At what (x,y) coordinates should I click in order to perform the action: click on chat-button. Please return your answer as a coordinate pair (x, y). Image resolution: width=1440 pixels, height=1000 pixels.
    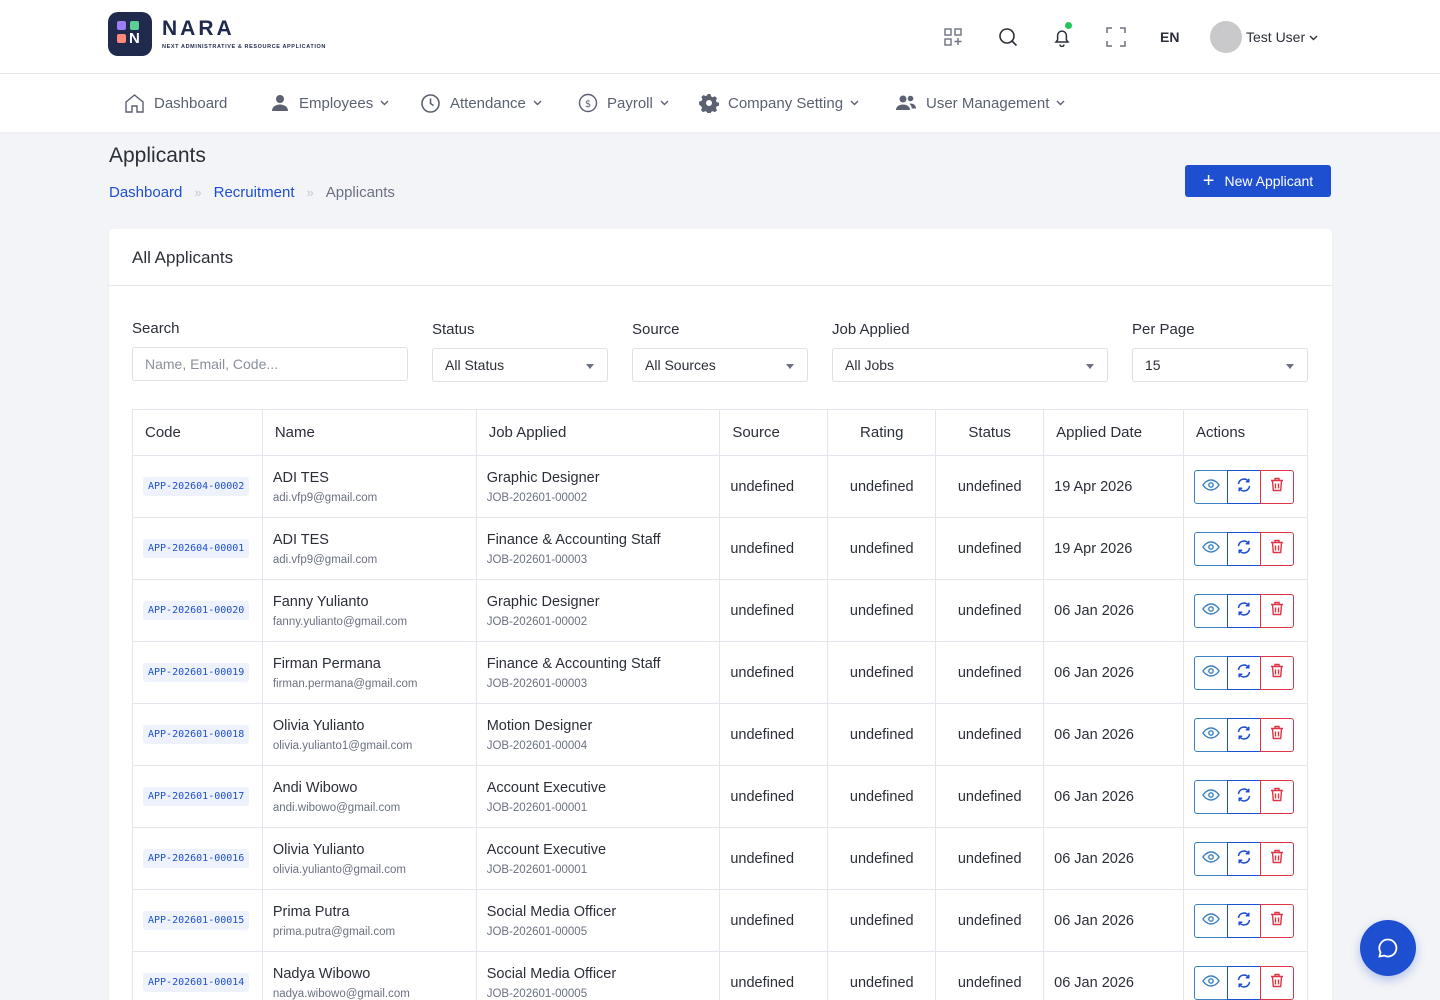
    Looking at the image, I should click on (1388, 948).